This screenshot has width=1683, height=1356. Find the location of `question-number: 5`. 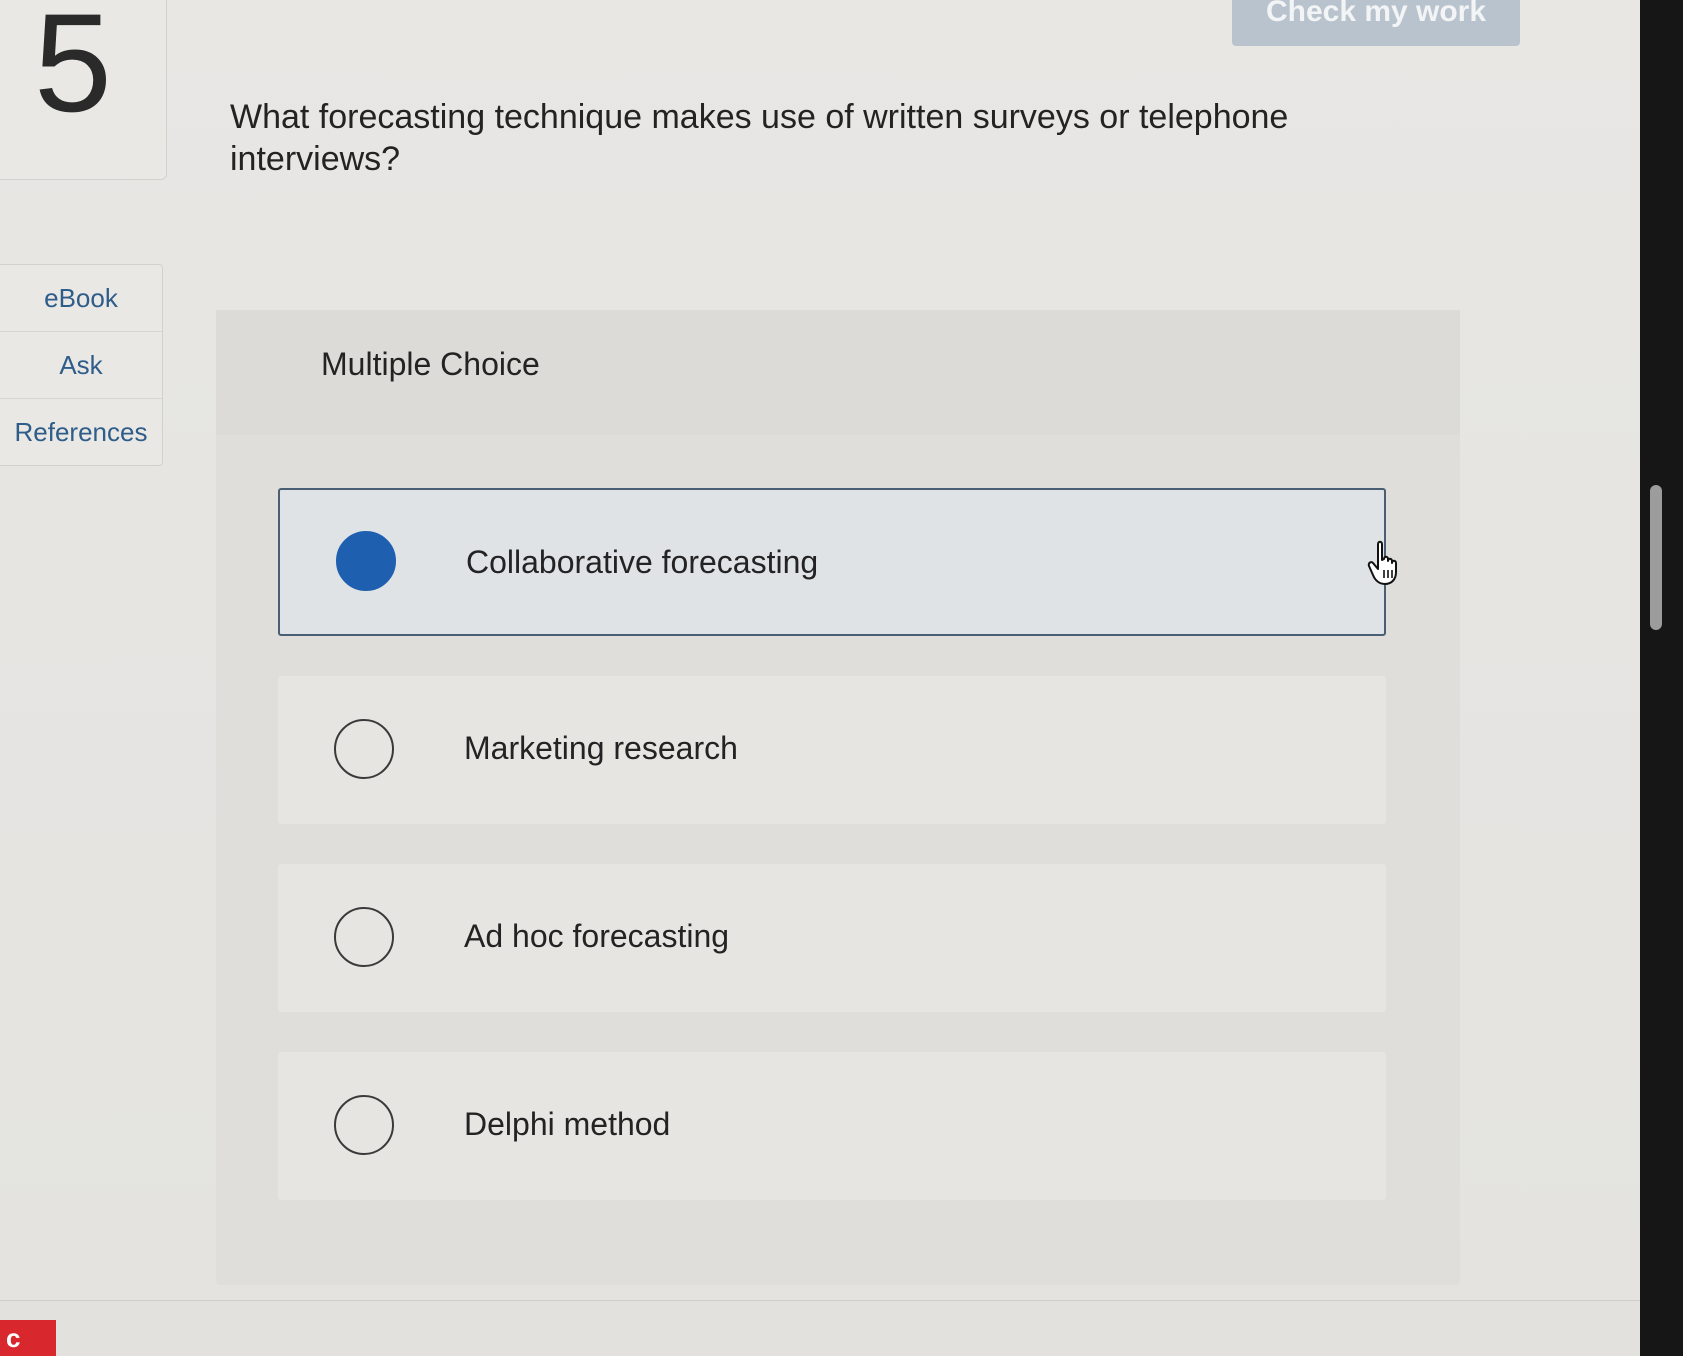

question-number: 5 is located at coordinates (73, 70).